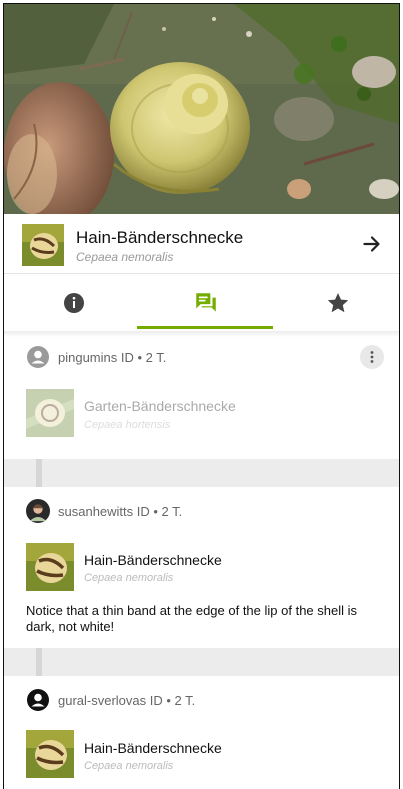  I want to click on species-detail-arrow-icon, so click(372, 244).